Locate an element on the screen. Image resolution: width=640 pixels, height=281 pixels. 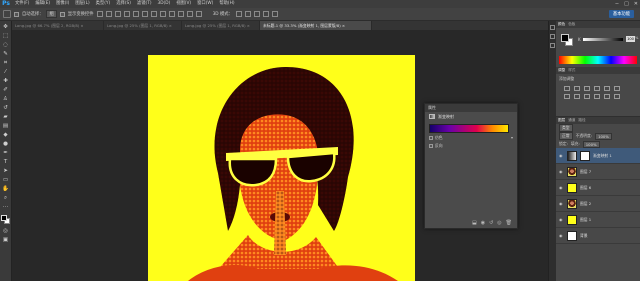
align-left-icon is located at coordinates (126, 14).